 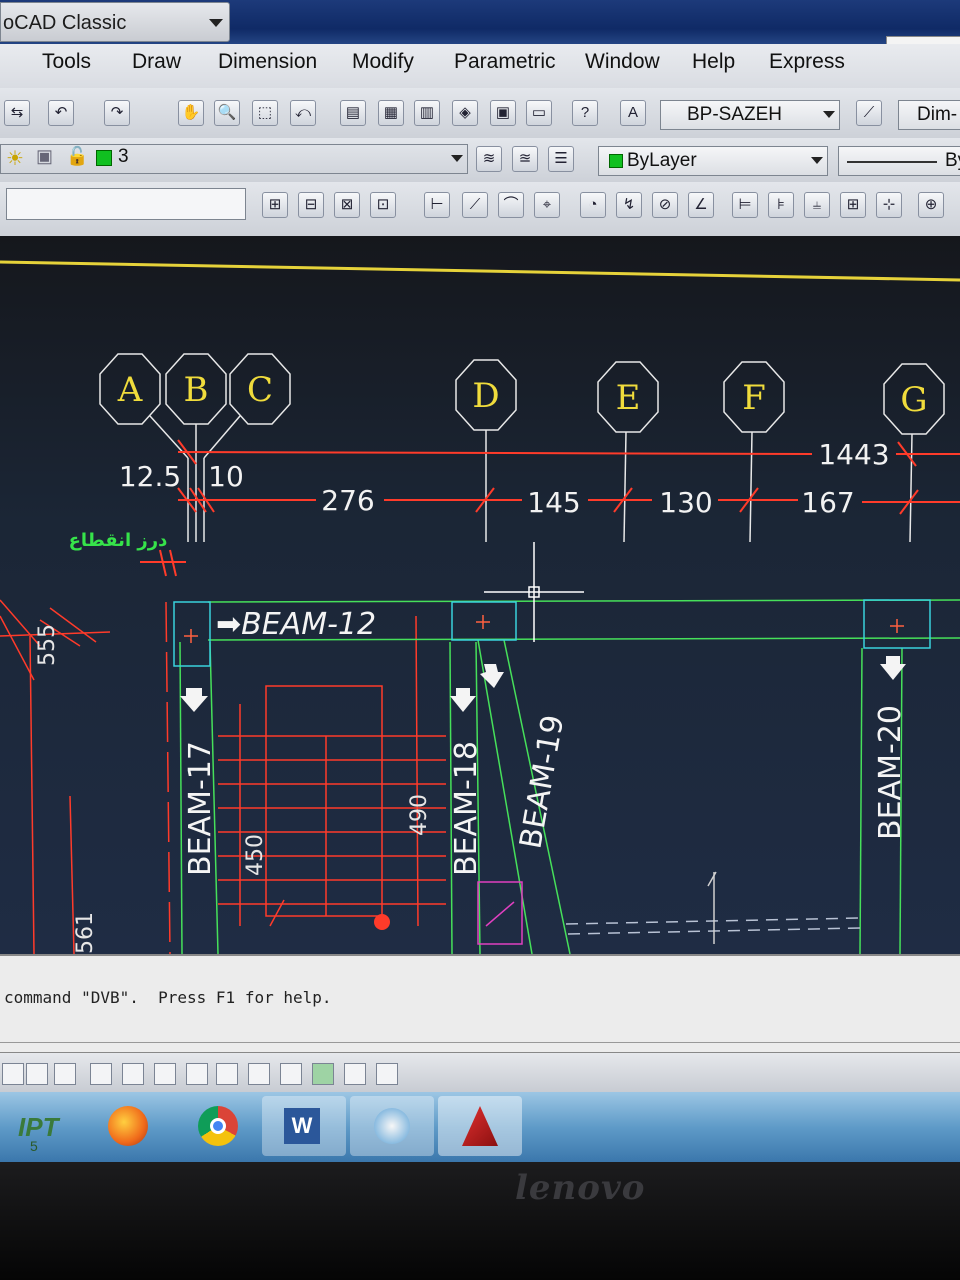 What do you see at coordinates (65, 1074) in the screenshot?
I see `ortho-icon` at bounding box center [65, 1074].